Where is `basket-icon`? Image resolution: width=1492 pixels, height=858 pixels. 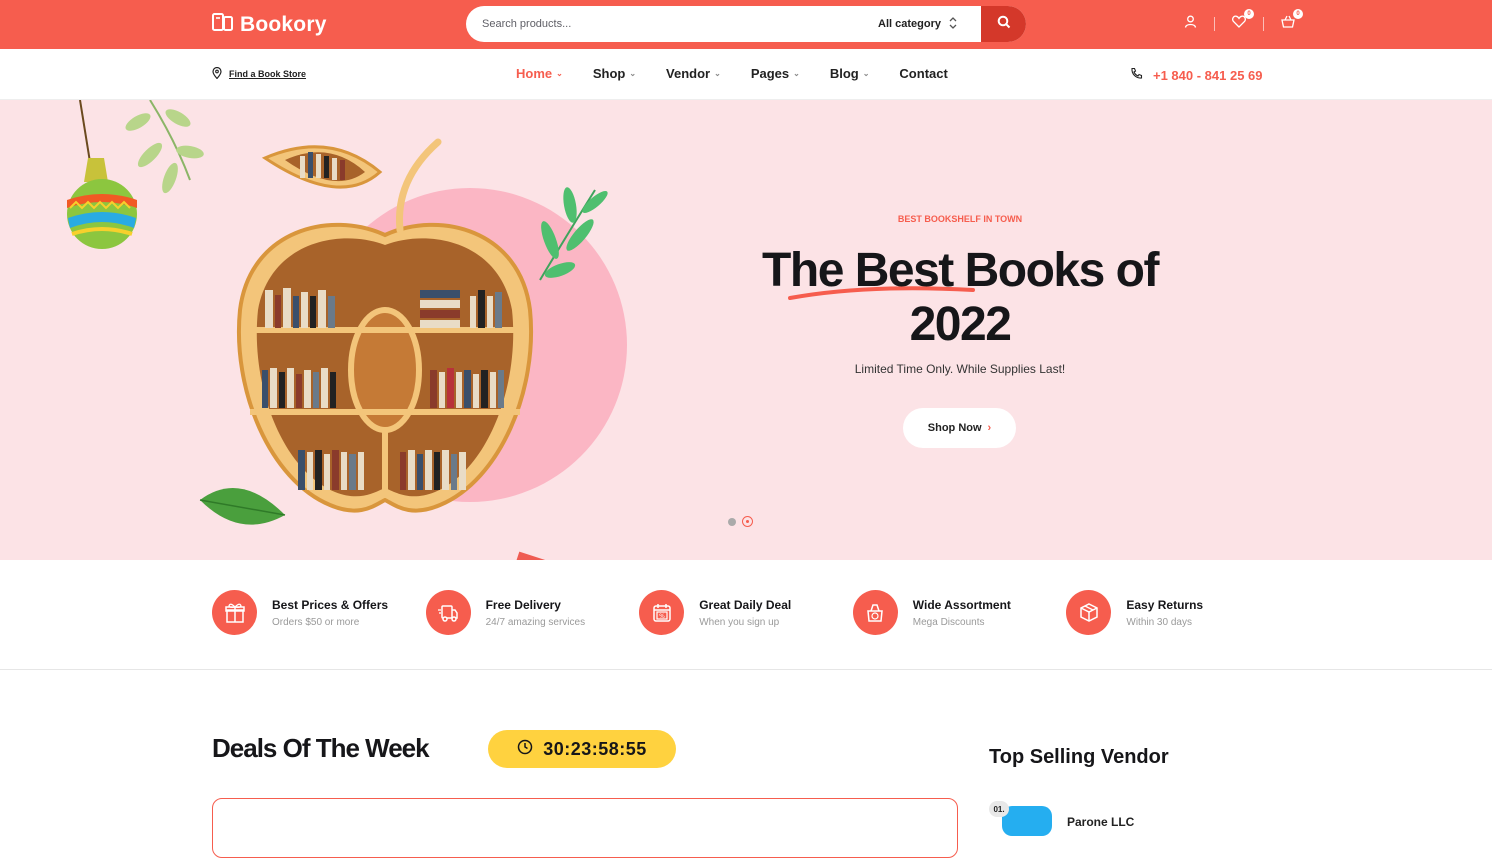
basket-icon is located at coordinates (1288, 24).